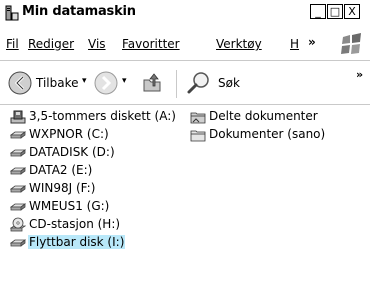  Describe the element at coordinates (18, 243) in the screenshot. I see `removable-drive-icon` at that location.